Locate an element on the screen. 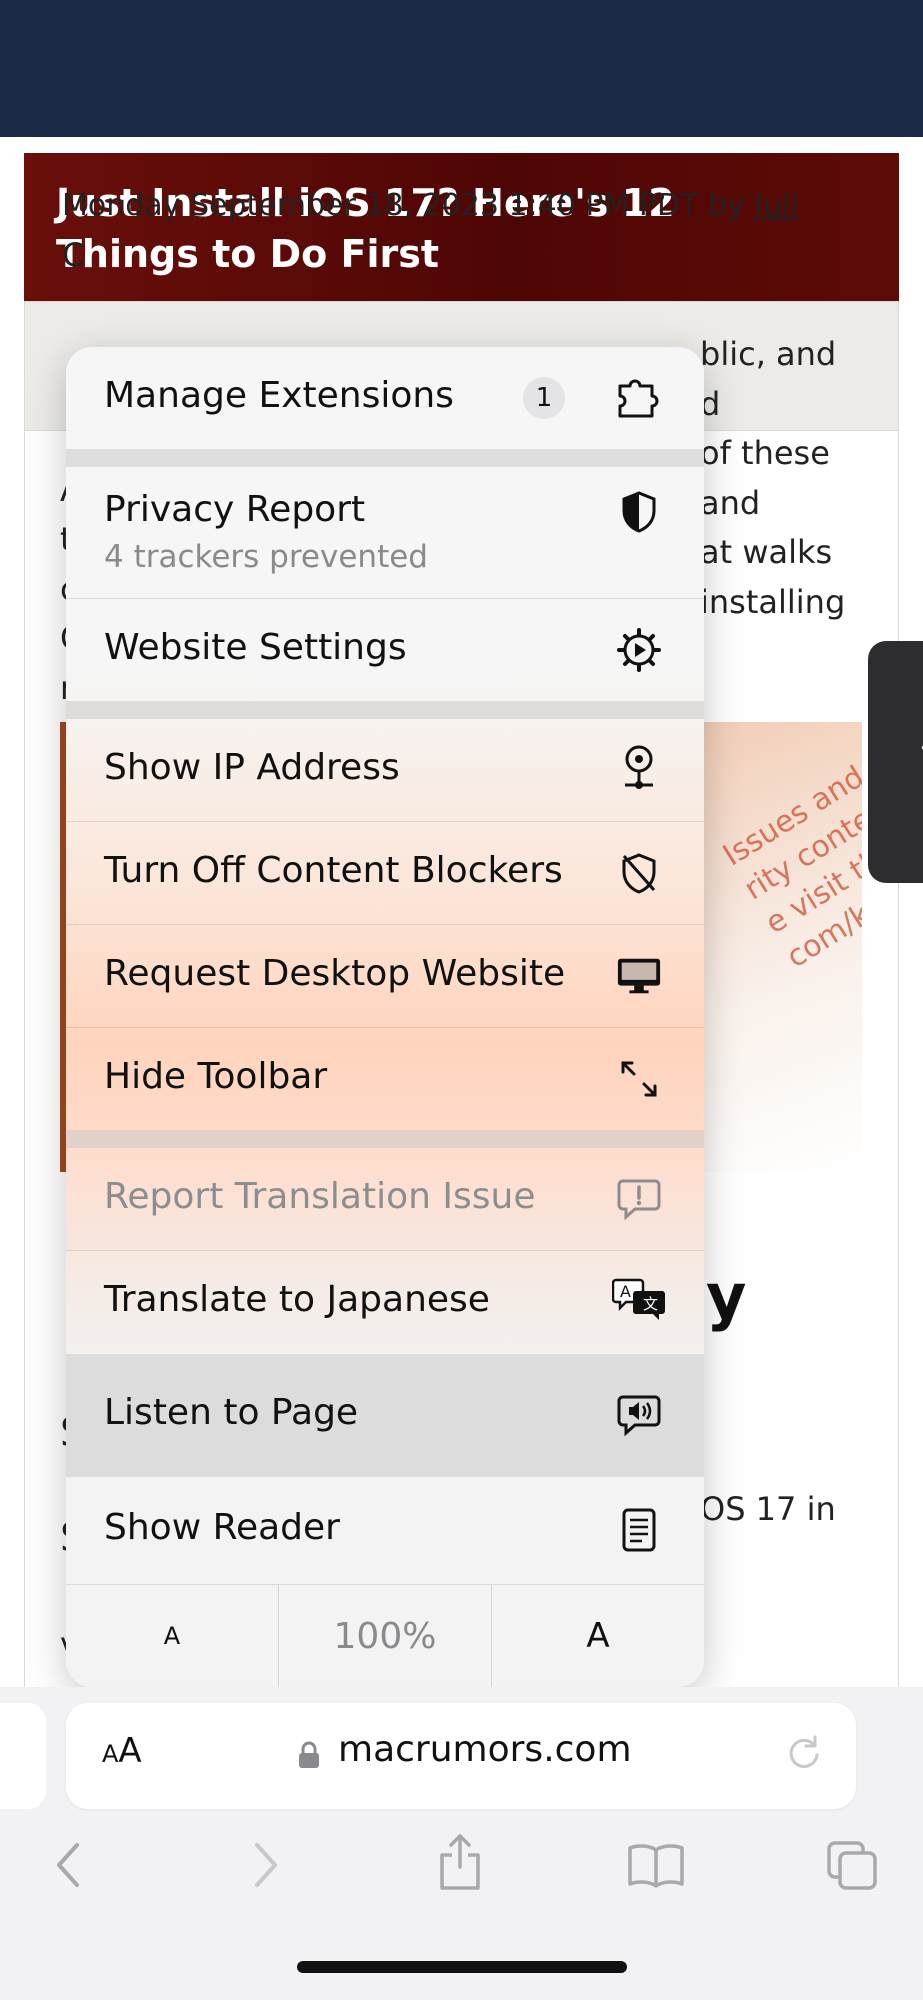 The image size is (923, 2000). menu-manage-extensions: Manage Extensions 1 is located at coordinates (385, 398).